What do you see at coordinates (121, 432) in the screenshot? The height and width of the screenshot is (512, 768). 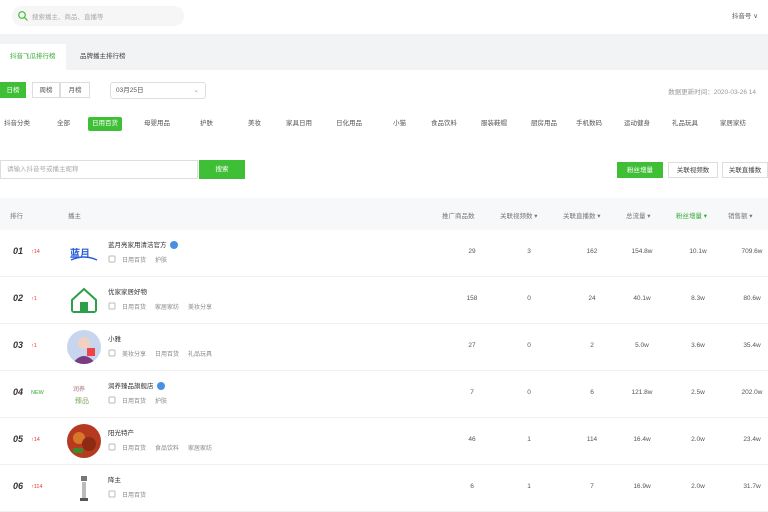 I see `influencer-name: 阳光特产` at bounding box center [121, 432].